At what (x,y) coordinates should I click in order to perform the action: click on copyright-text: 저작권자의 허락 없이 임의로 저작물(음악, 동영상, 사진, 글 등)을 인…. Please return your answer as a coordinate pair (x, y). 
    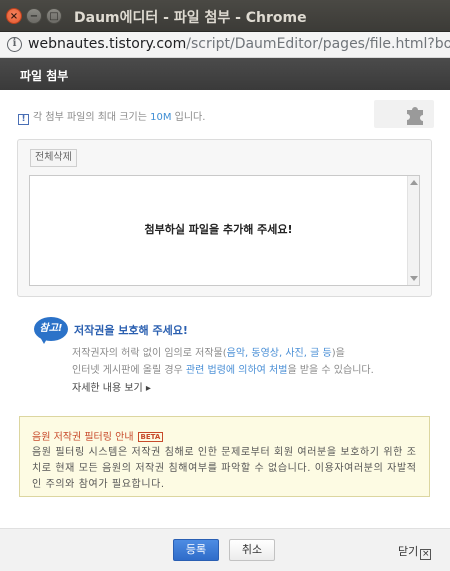
    Looking at the image, I should click on (252, 362).